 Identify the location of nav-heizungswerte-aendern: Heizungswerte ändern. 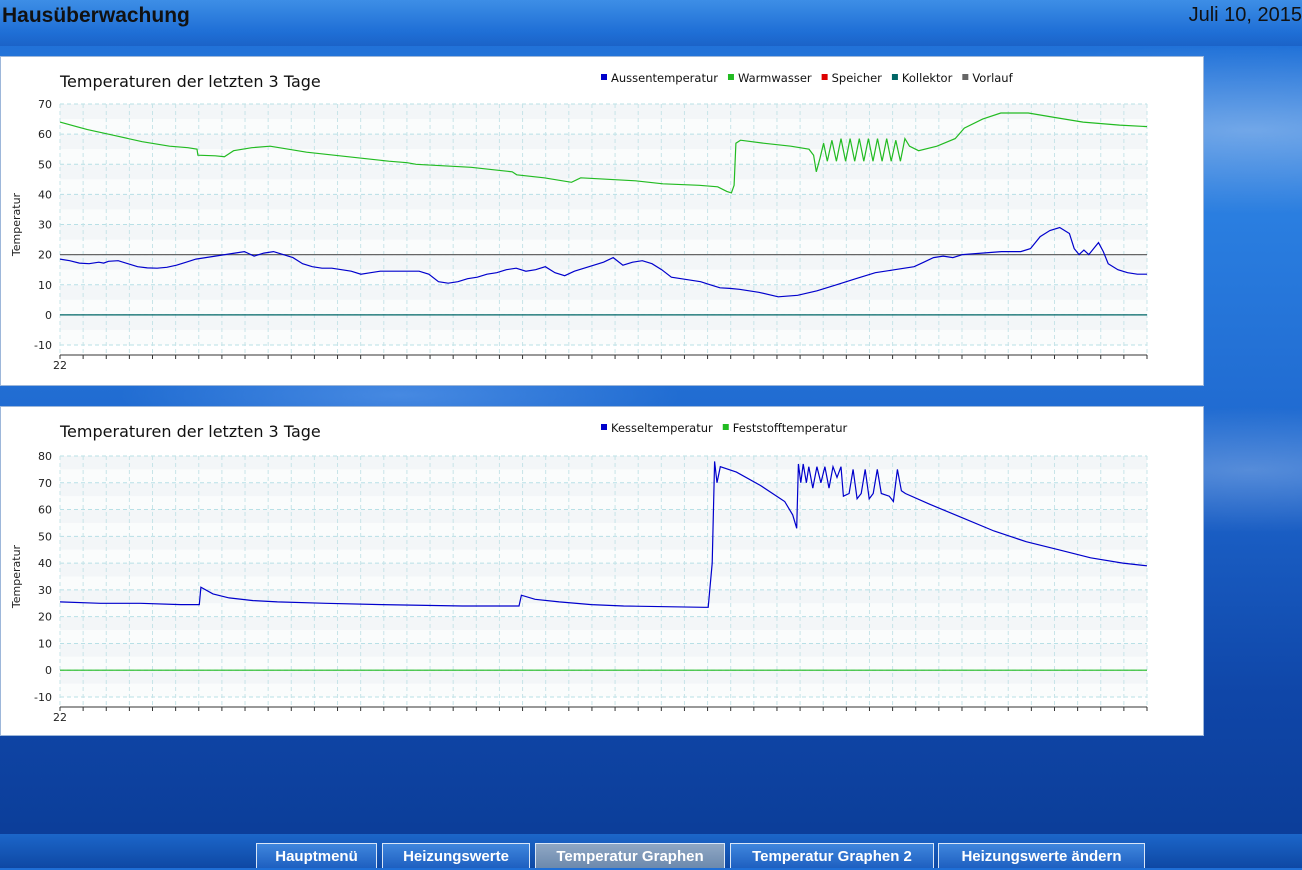
(1041, 855).